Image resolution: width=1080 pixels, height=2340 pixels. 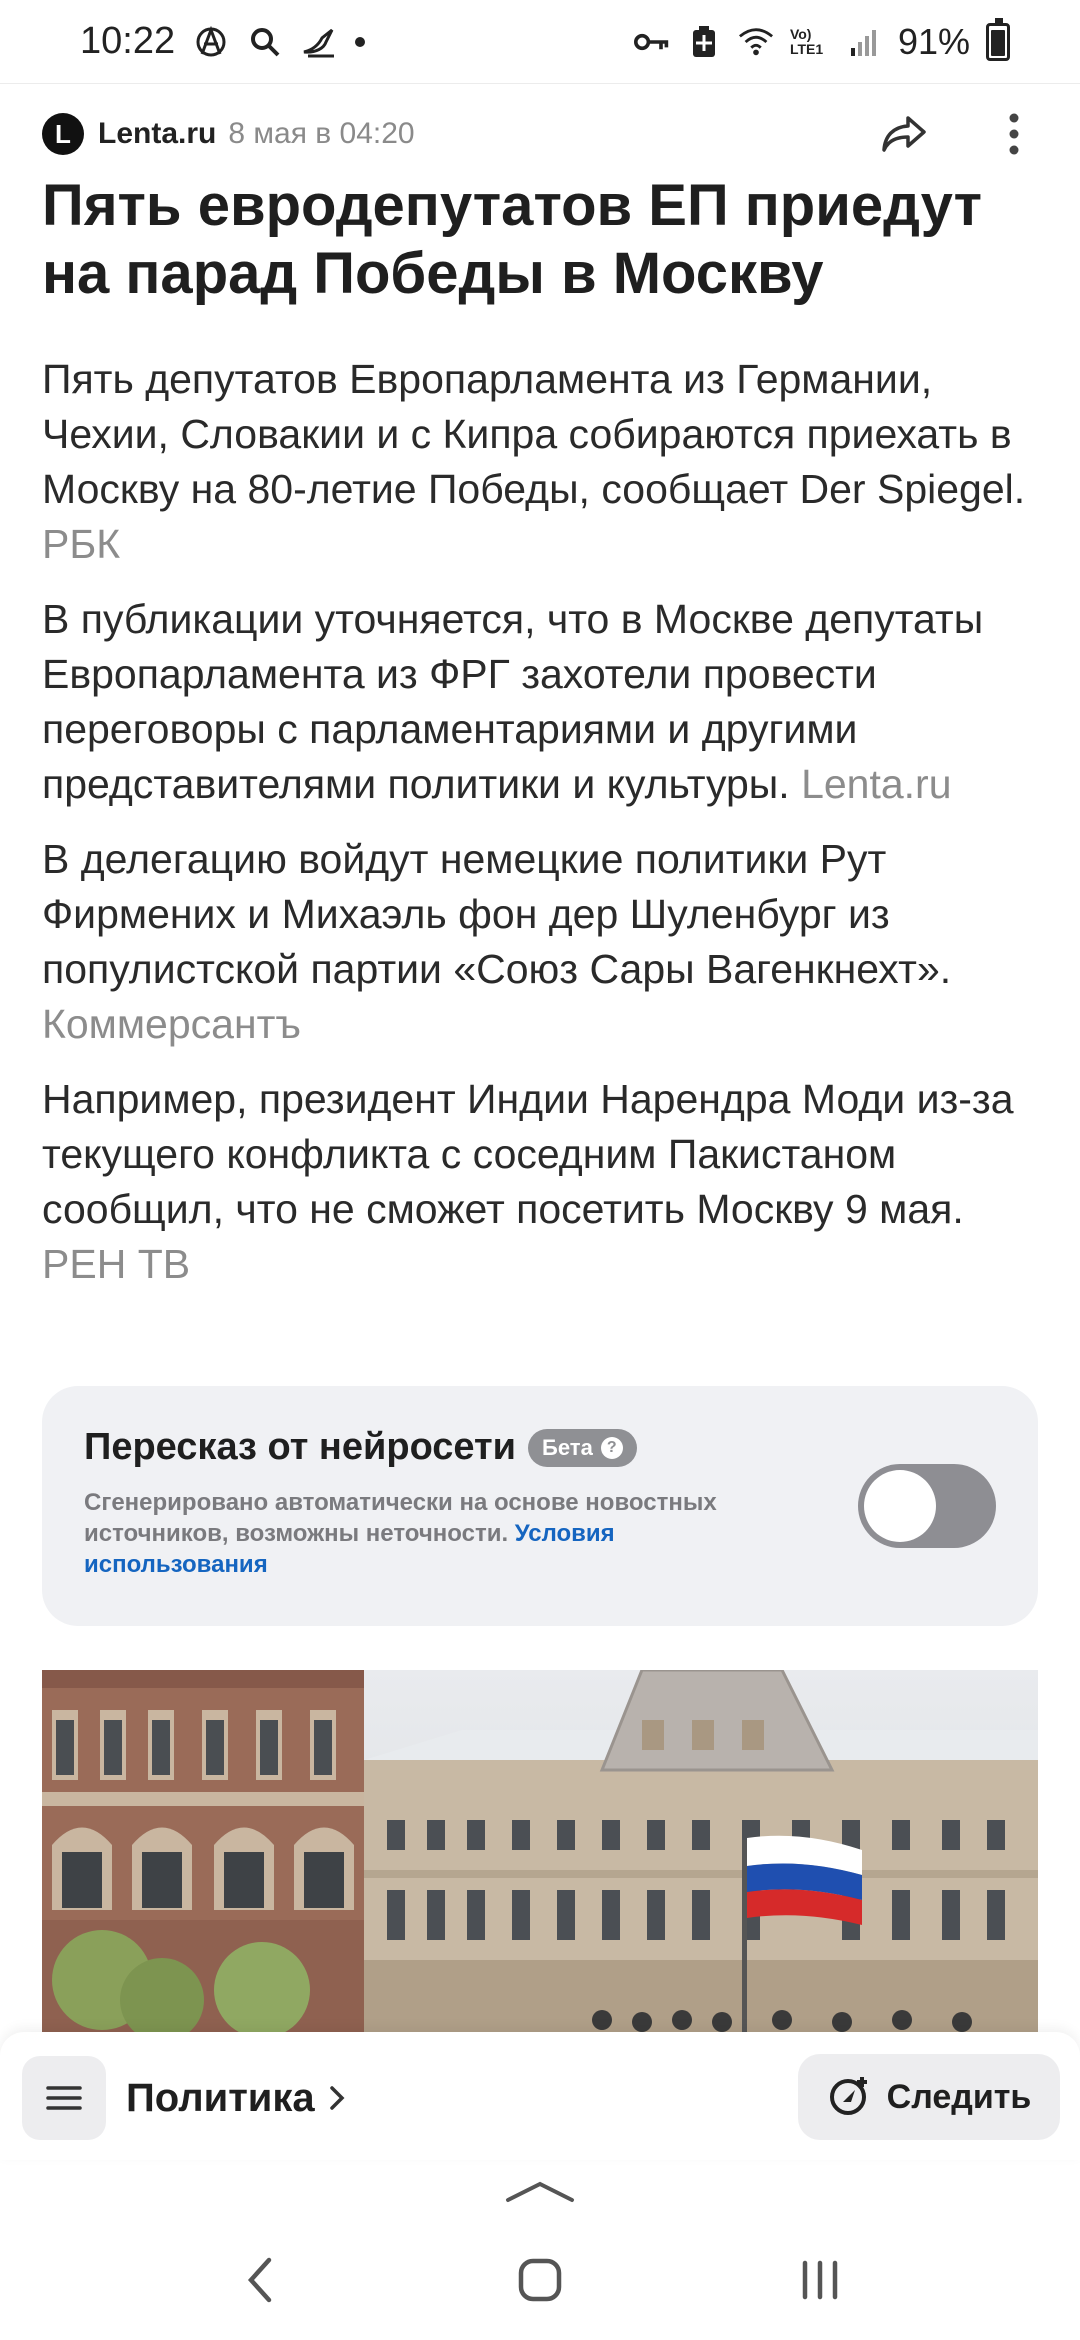 I want to click on status-bar: 10:22 Vo) LTE1 91%, so click(x=540, y=42).